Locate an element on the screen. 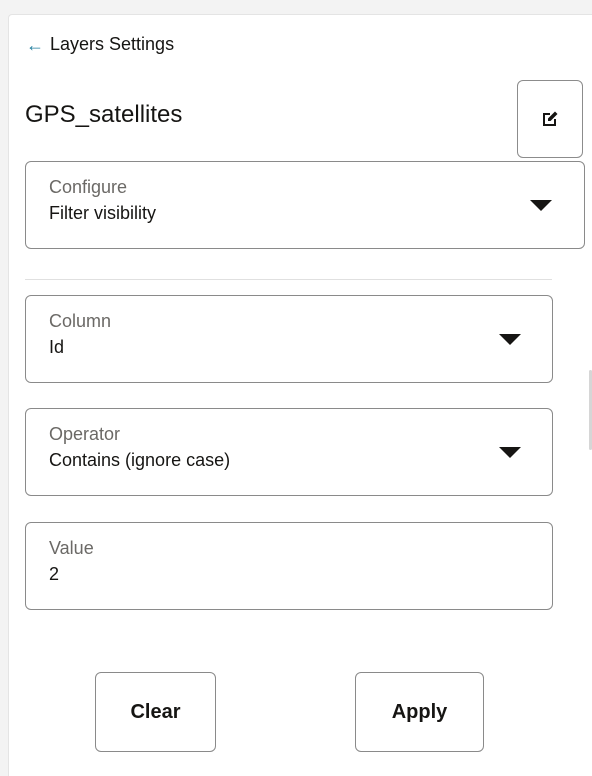 Image resolution: width=592 pixels, height=776 pixels. back-arrow-icon: ← is located at coordinates (35, 44).